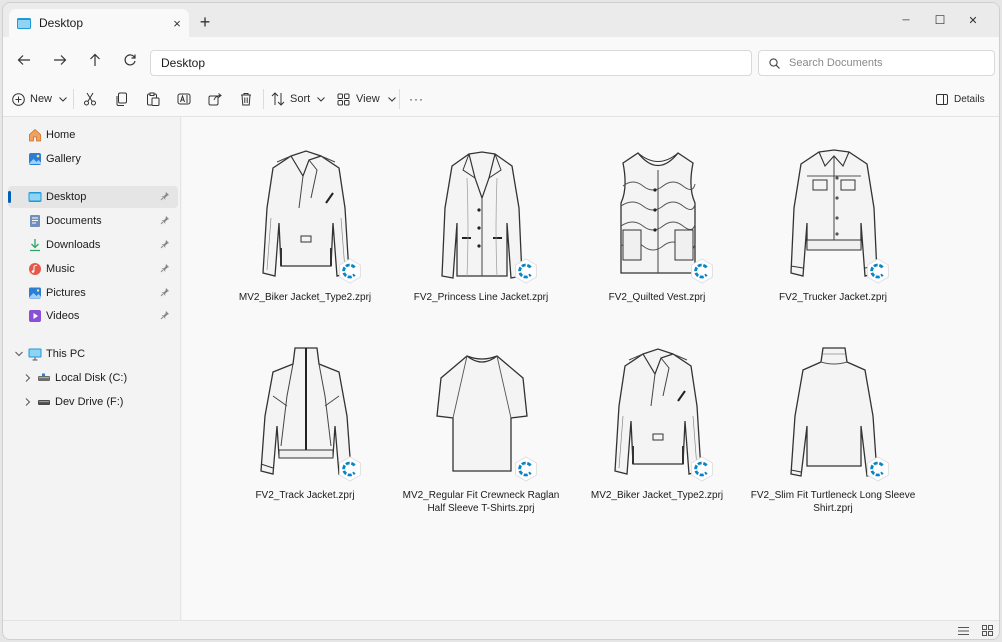 This screenshot has width=1002, height=642. What do you see at coordinates (501, 20) in the screenshot?
I see `title-bar: Desktop × + ─ ☐ ✕` at bounding box center [501, 20].